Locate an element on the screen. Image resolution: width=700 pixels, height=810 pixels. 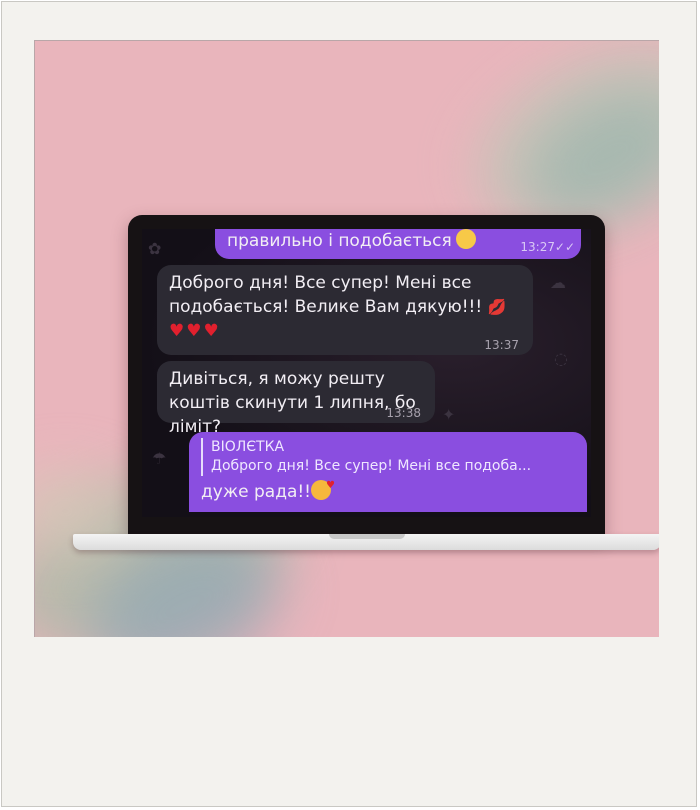
doodle-icon: ◌ is located at coordinates (561, 358).